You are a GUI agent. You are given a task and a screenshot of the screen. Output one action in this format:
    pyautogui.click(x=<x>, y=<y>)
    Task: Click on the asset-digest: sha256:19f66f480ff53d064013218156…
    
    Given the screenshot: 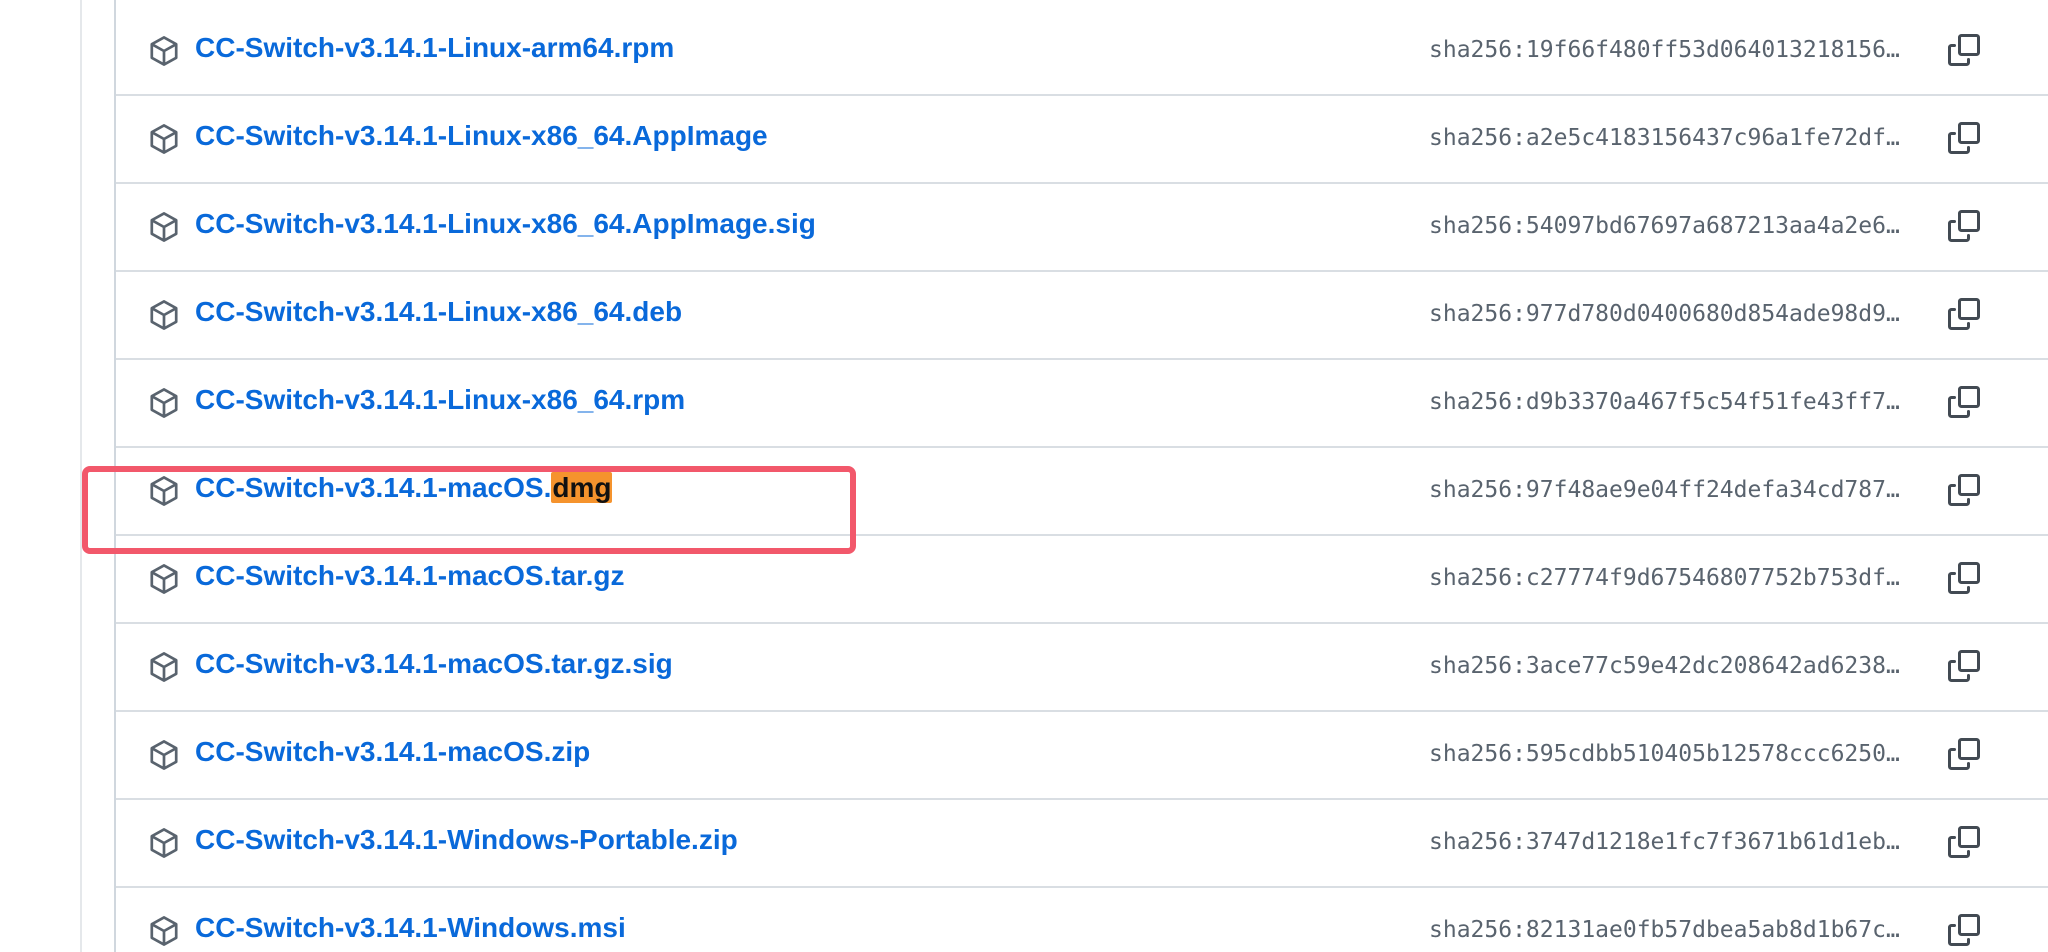 What is the action you would take?
    pyautogui.click(x=1664, y=50)
    